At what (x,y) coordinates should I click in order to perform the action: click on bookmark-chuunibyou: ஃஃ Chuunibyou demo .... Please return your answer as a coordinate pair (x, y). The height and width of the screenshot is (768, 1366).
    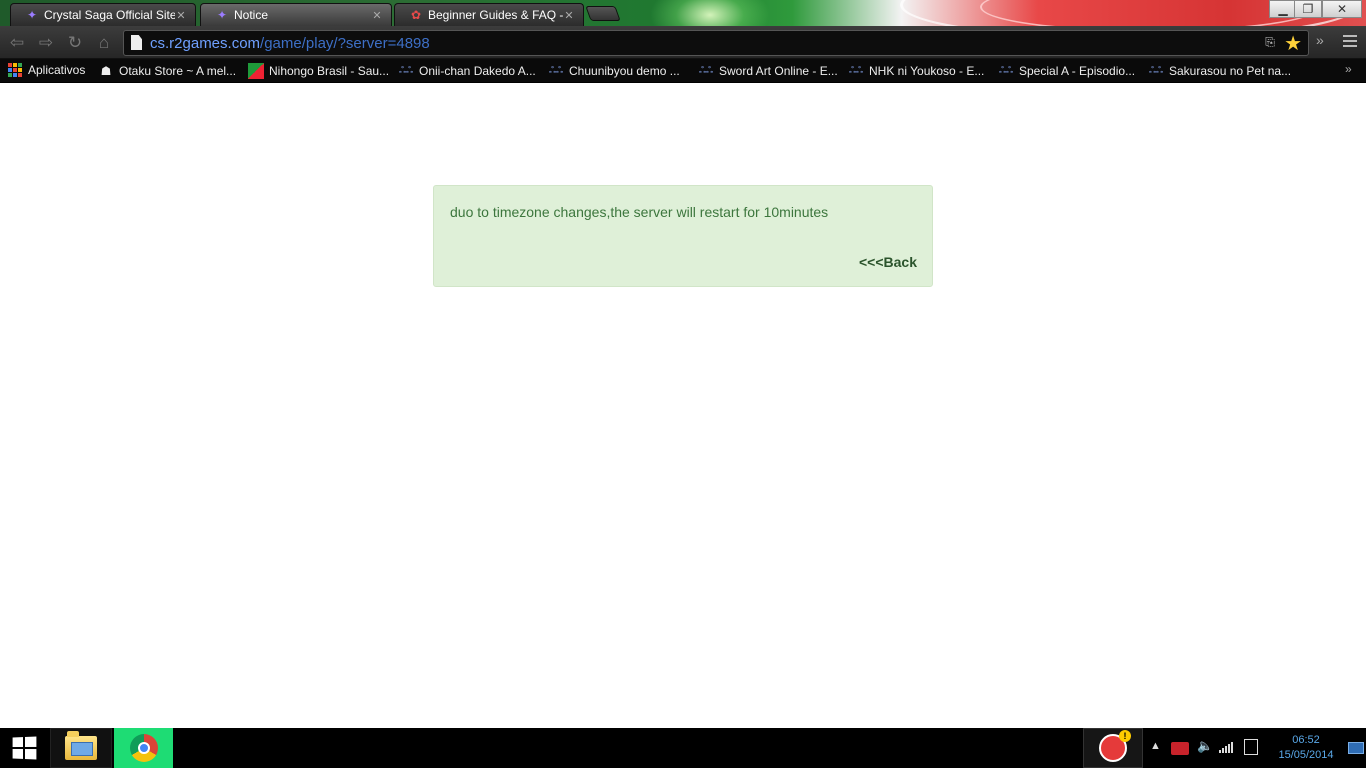
    Looking at the image, I should click on (614, 71).